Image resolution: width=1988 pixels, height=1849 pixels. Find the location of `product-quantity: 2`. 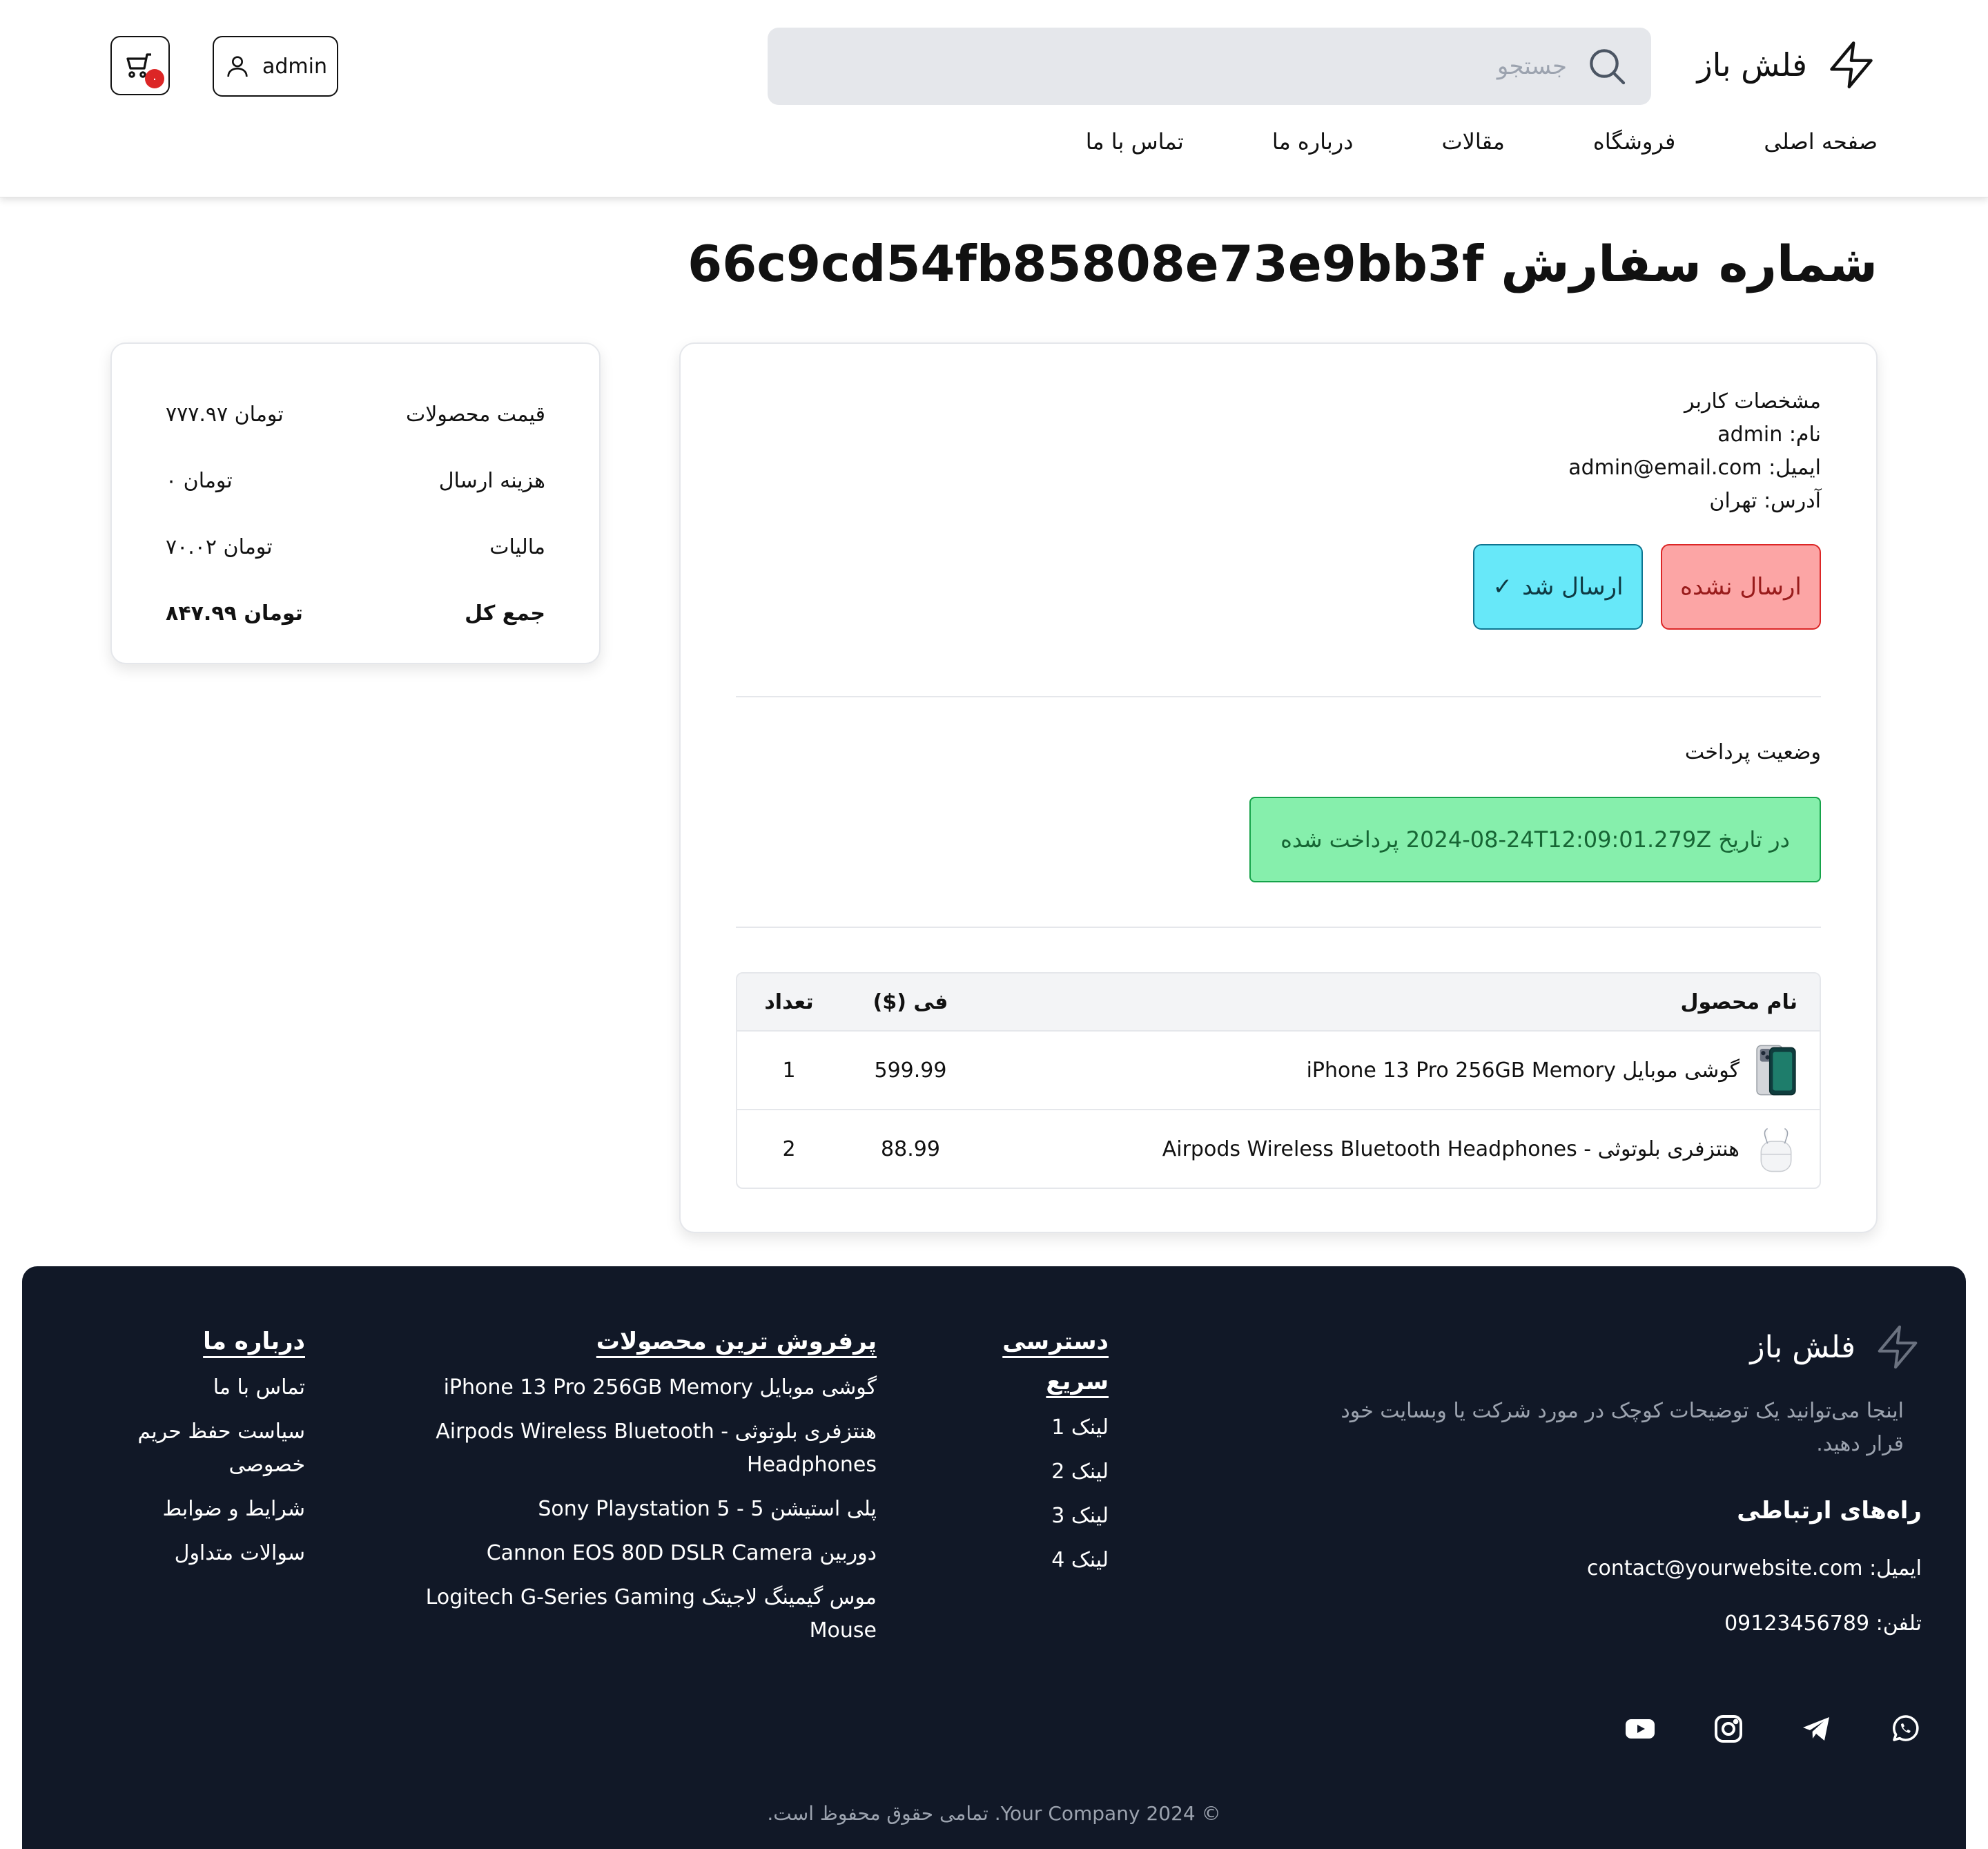

product-quantity: 2 is located at coordinates (789, 1148).